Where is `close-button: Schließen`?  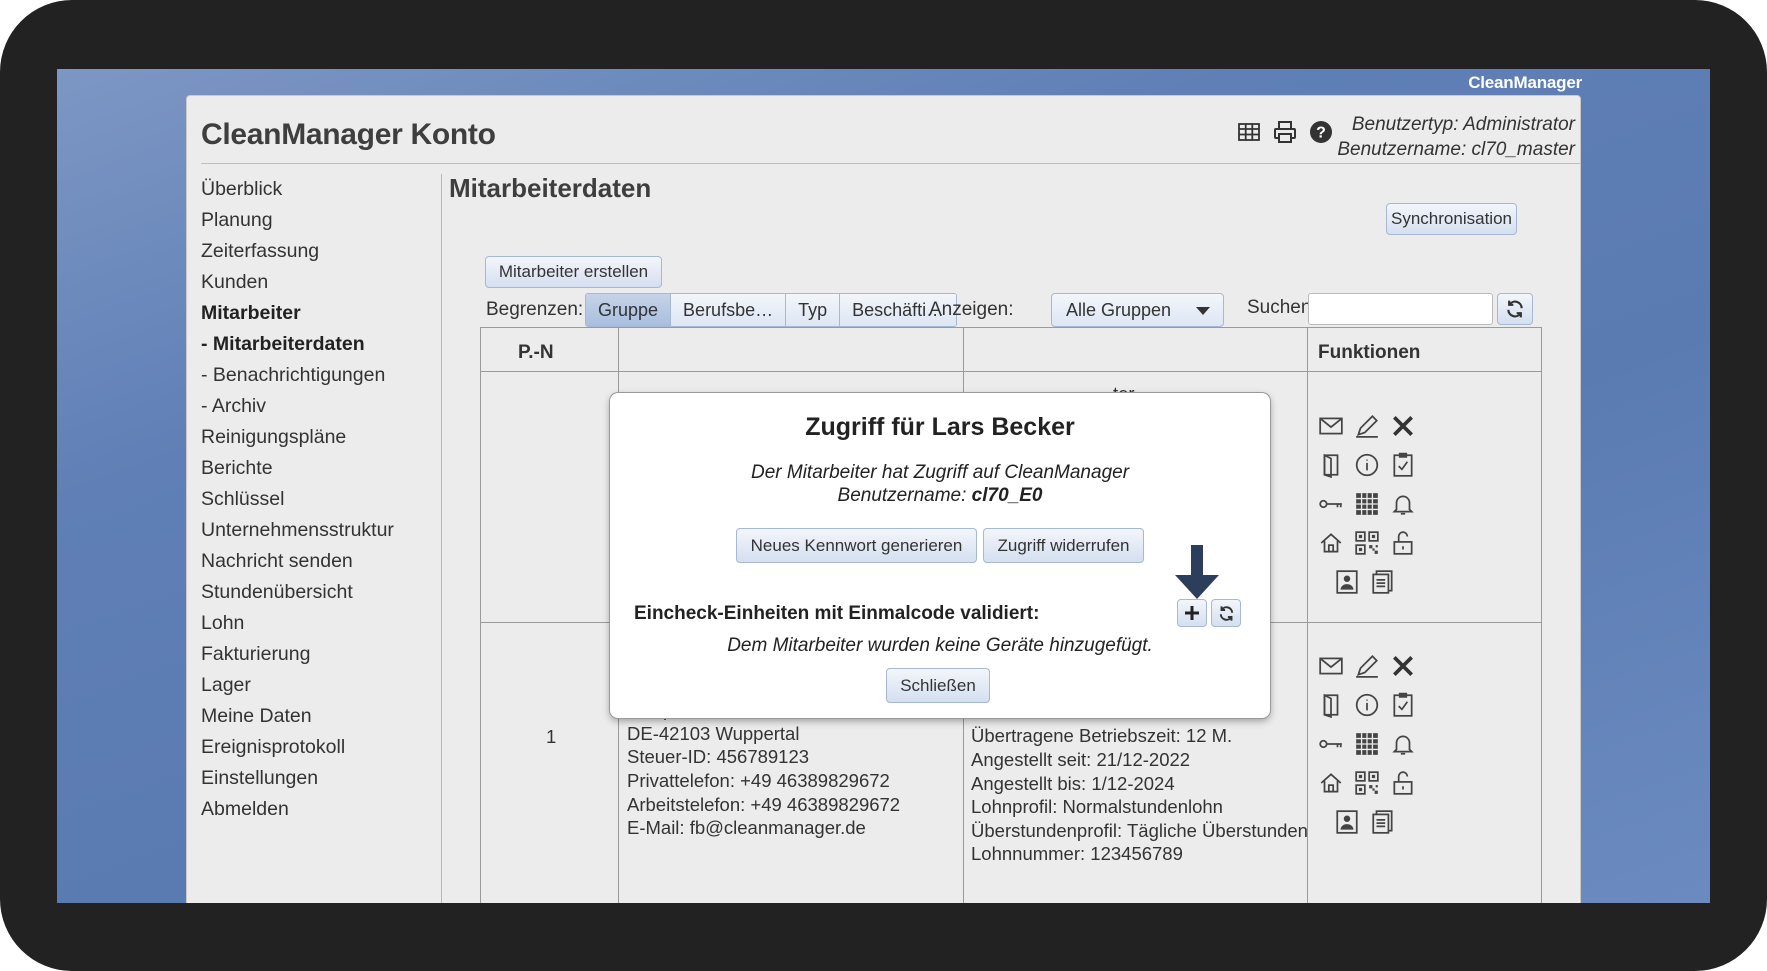 close-button: Schließen is located at coordinates (938, 685).